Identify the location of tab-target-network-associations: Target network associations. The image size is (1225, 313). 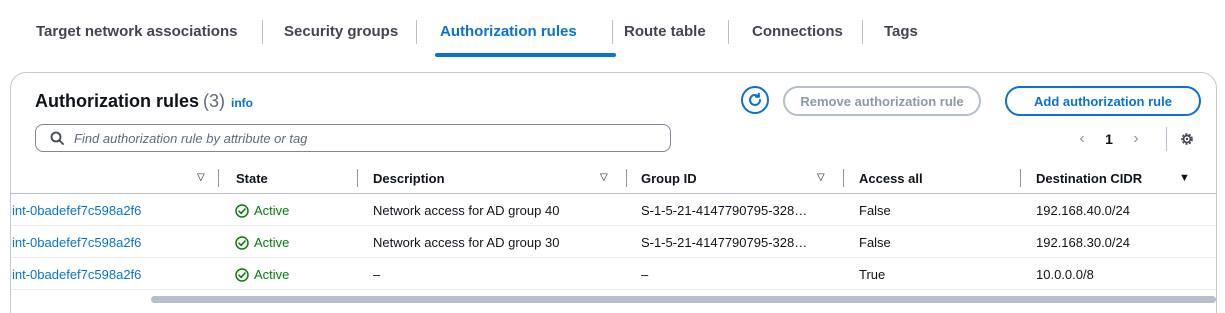
(136, 28).